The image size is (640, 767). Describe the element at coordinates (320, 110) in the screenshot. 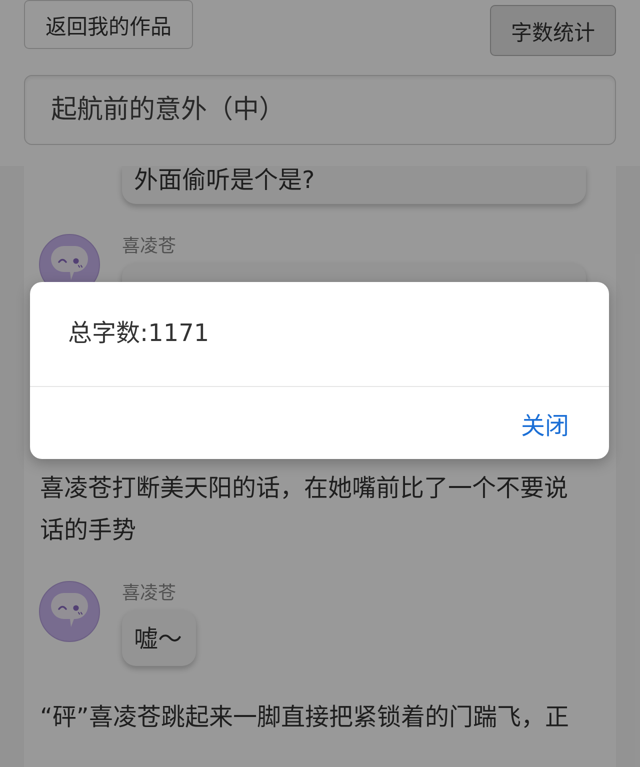

I see `title-field: 起航前的意外（中）` at that location.